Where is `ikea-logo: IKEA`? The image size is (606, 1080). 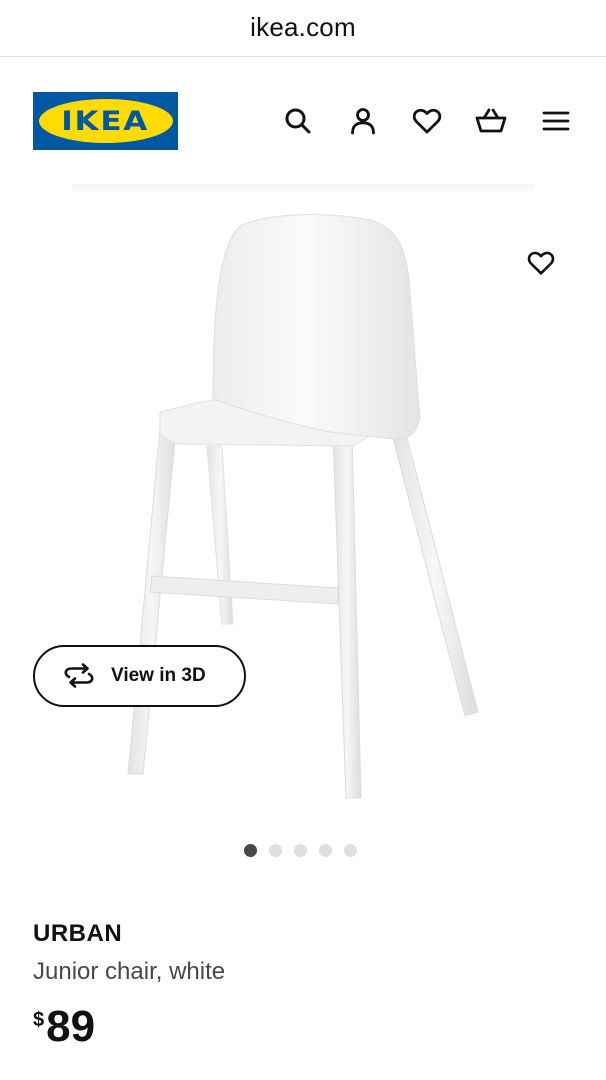 ikea-logo: IKEA is located at coordinates (105, 121).